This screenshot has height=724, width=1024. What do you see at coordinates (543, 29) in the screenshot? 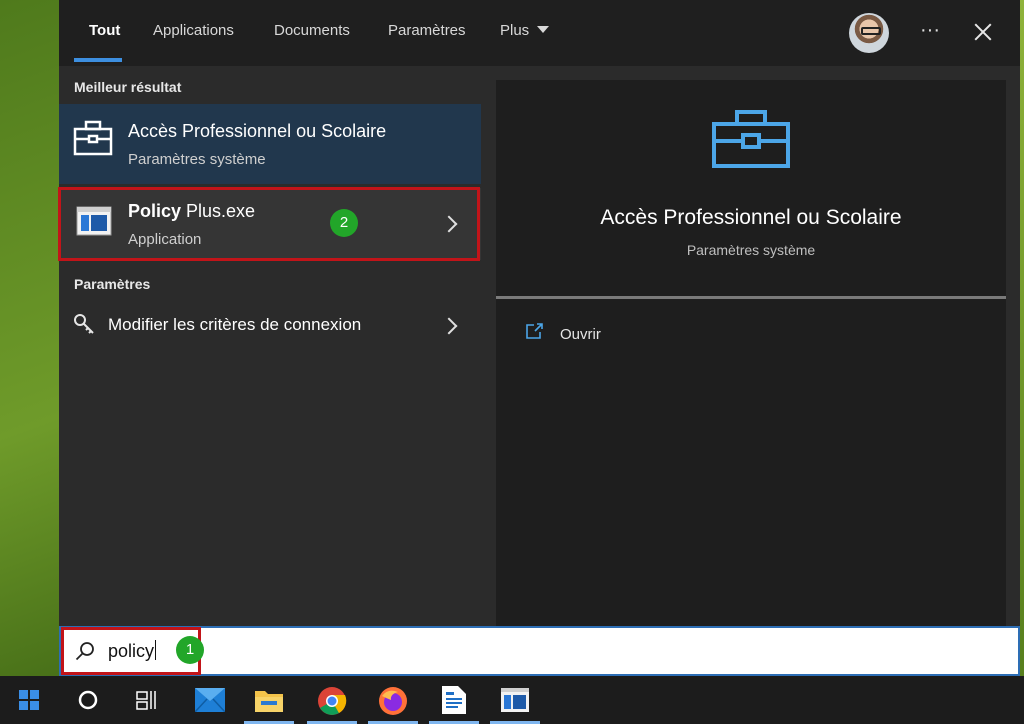
I see `caret-down-icon` at bounding box center [543, 29].